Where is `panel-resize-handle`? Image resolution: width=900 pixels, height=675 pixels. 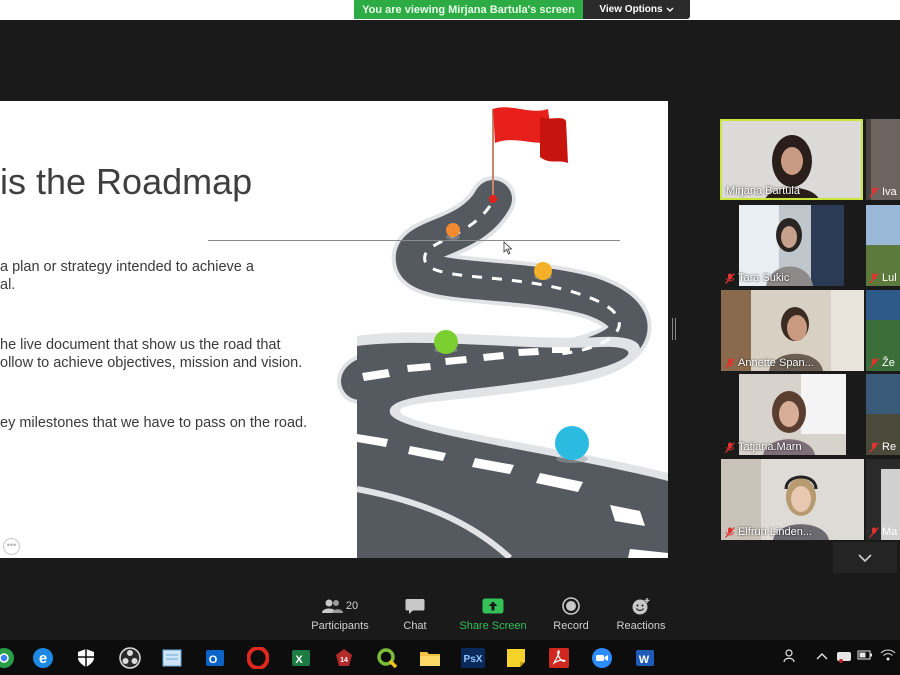
panel-resize-handle is located at coordinates (674, 329).